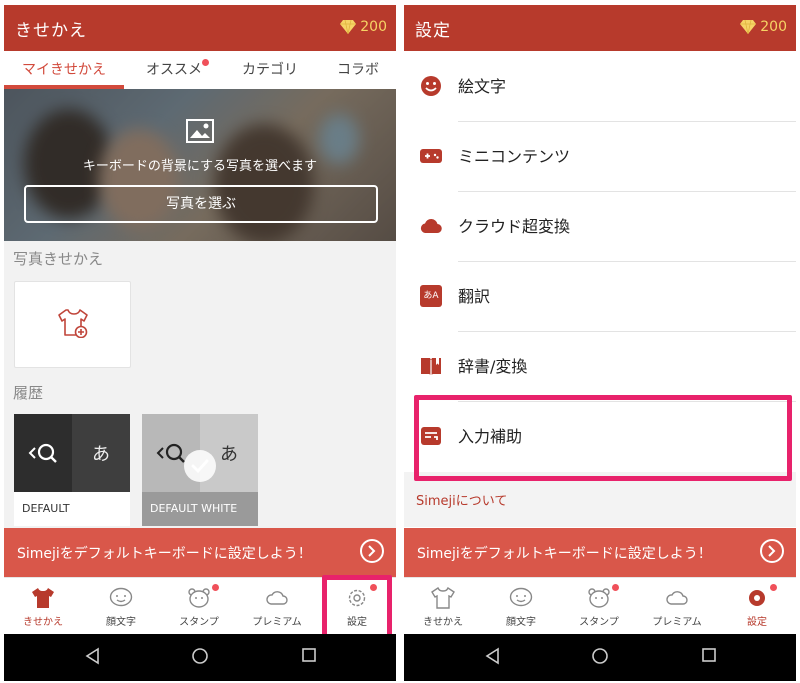 This screenshot has width=800, height=683. I want to click on banner-caption: キーボードの背景にする写真を選べます, so click(200, 166).